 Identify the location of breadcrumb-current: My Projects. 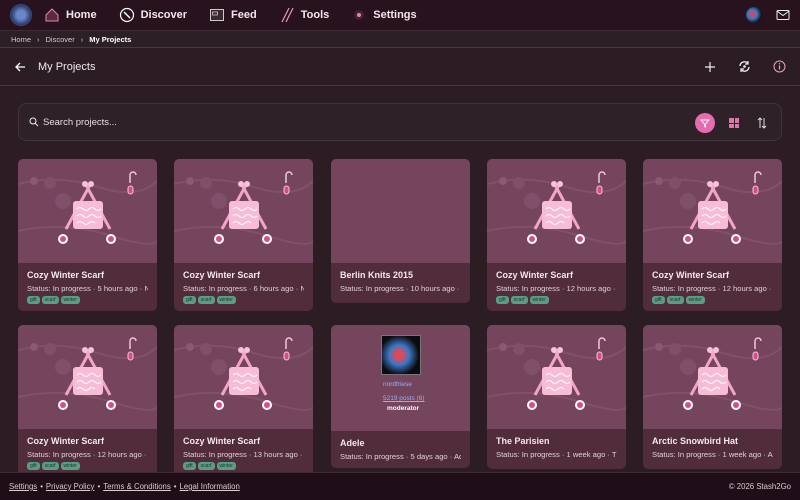
(110, 39).